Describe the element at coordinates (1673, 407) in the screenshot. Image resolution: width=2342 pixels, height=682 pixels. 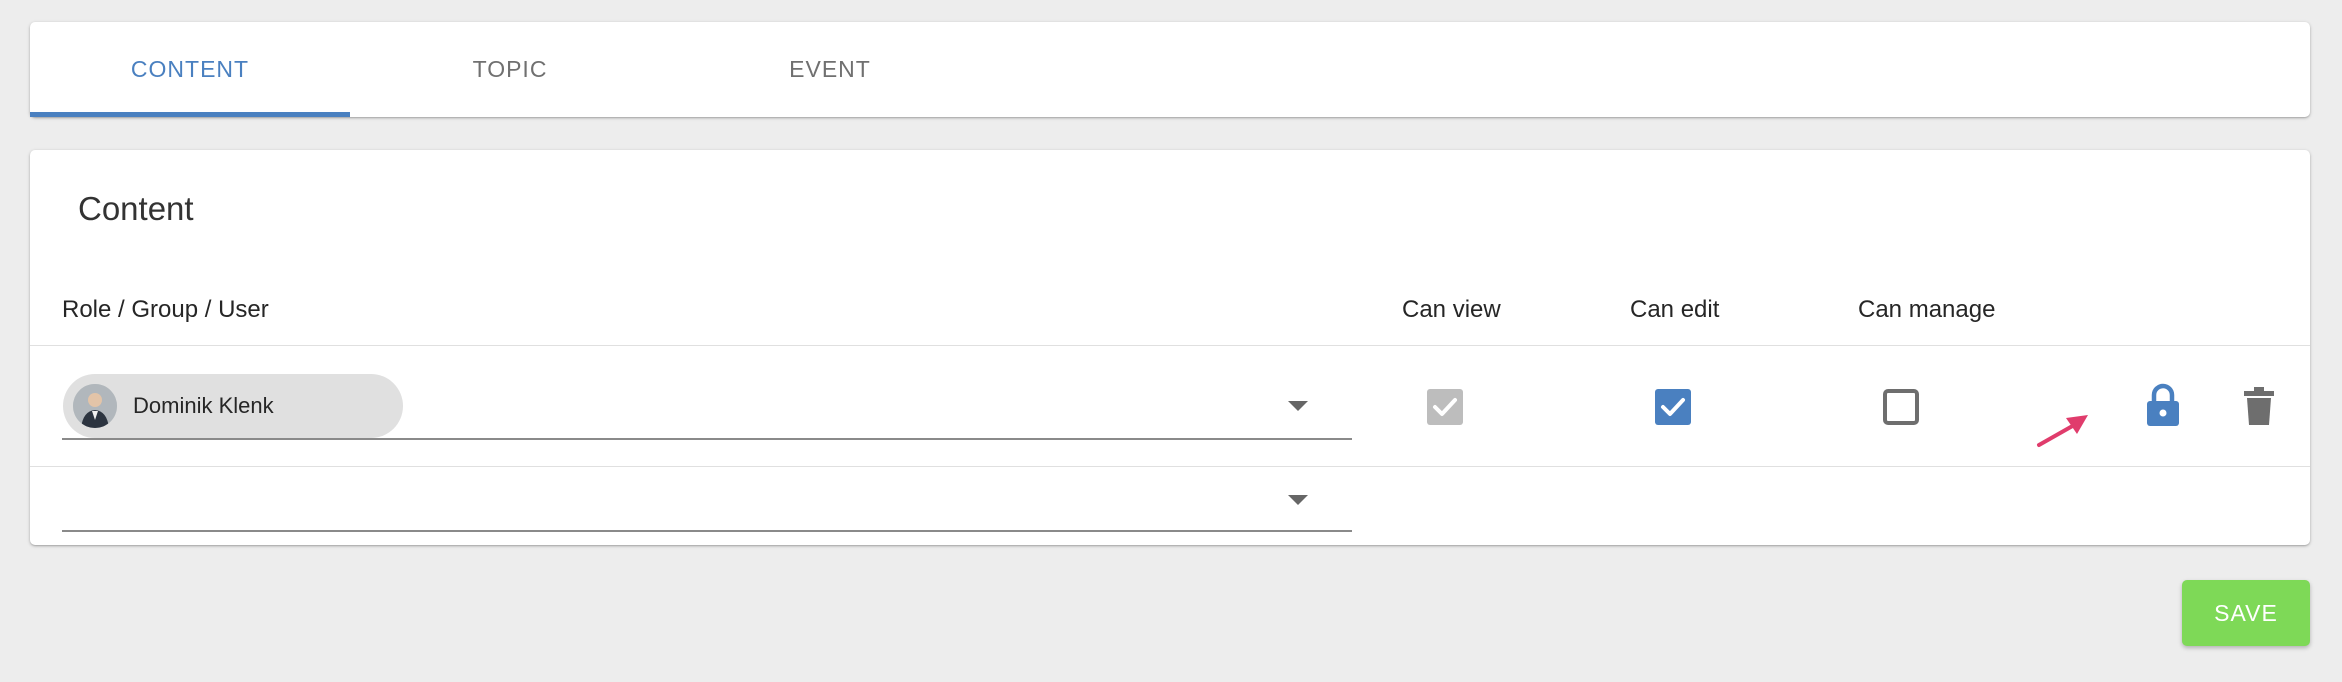
I see `can-edit-checkbox` at that location.